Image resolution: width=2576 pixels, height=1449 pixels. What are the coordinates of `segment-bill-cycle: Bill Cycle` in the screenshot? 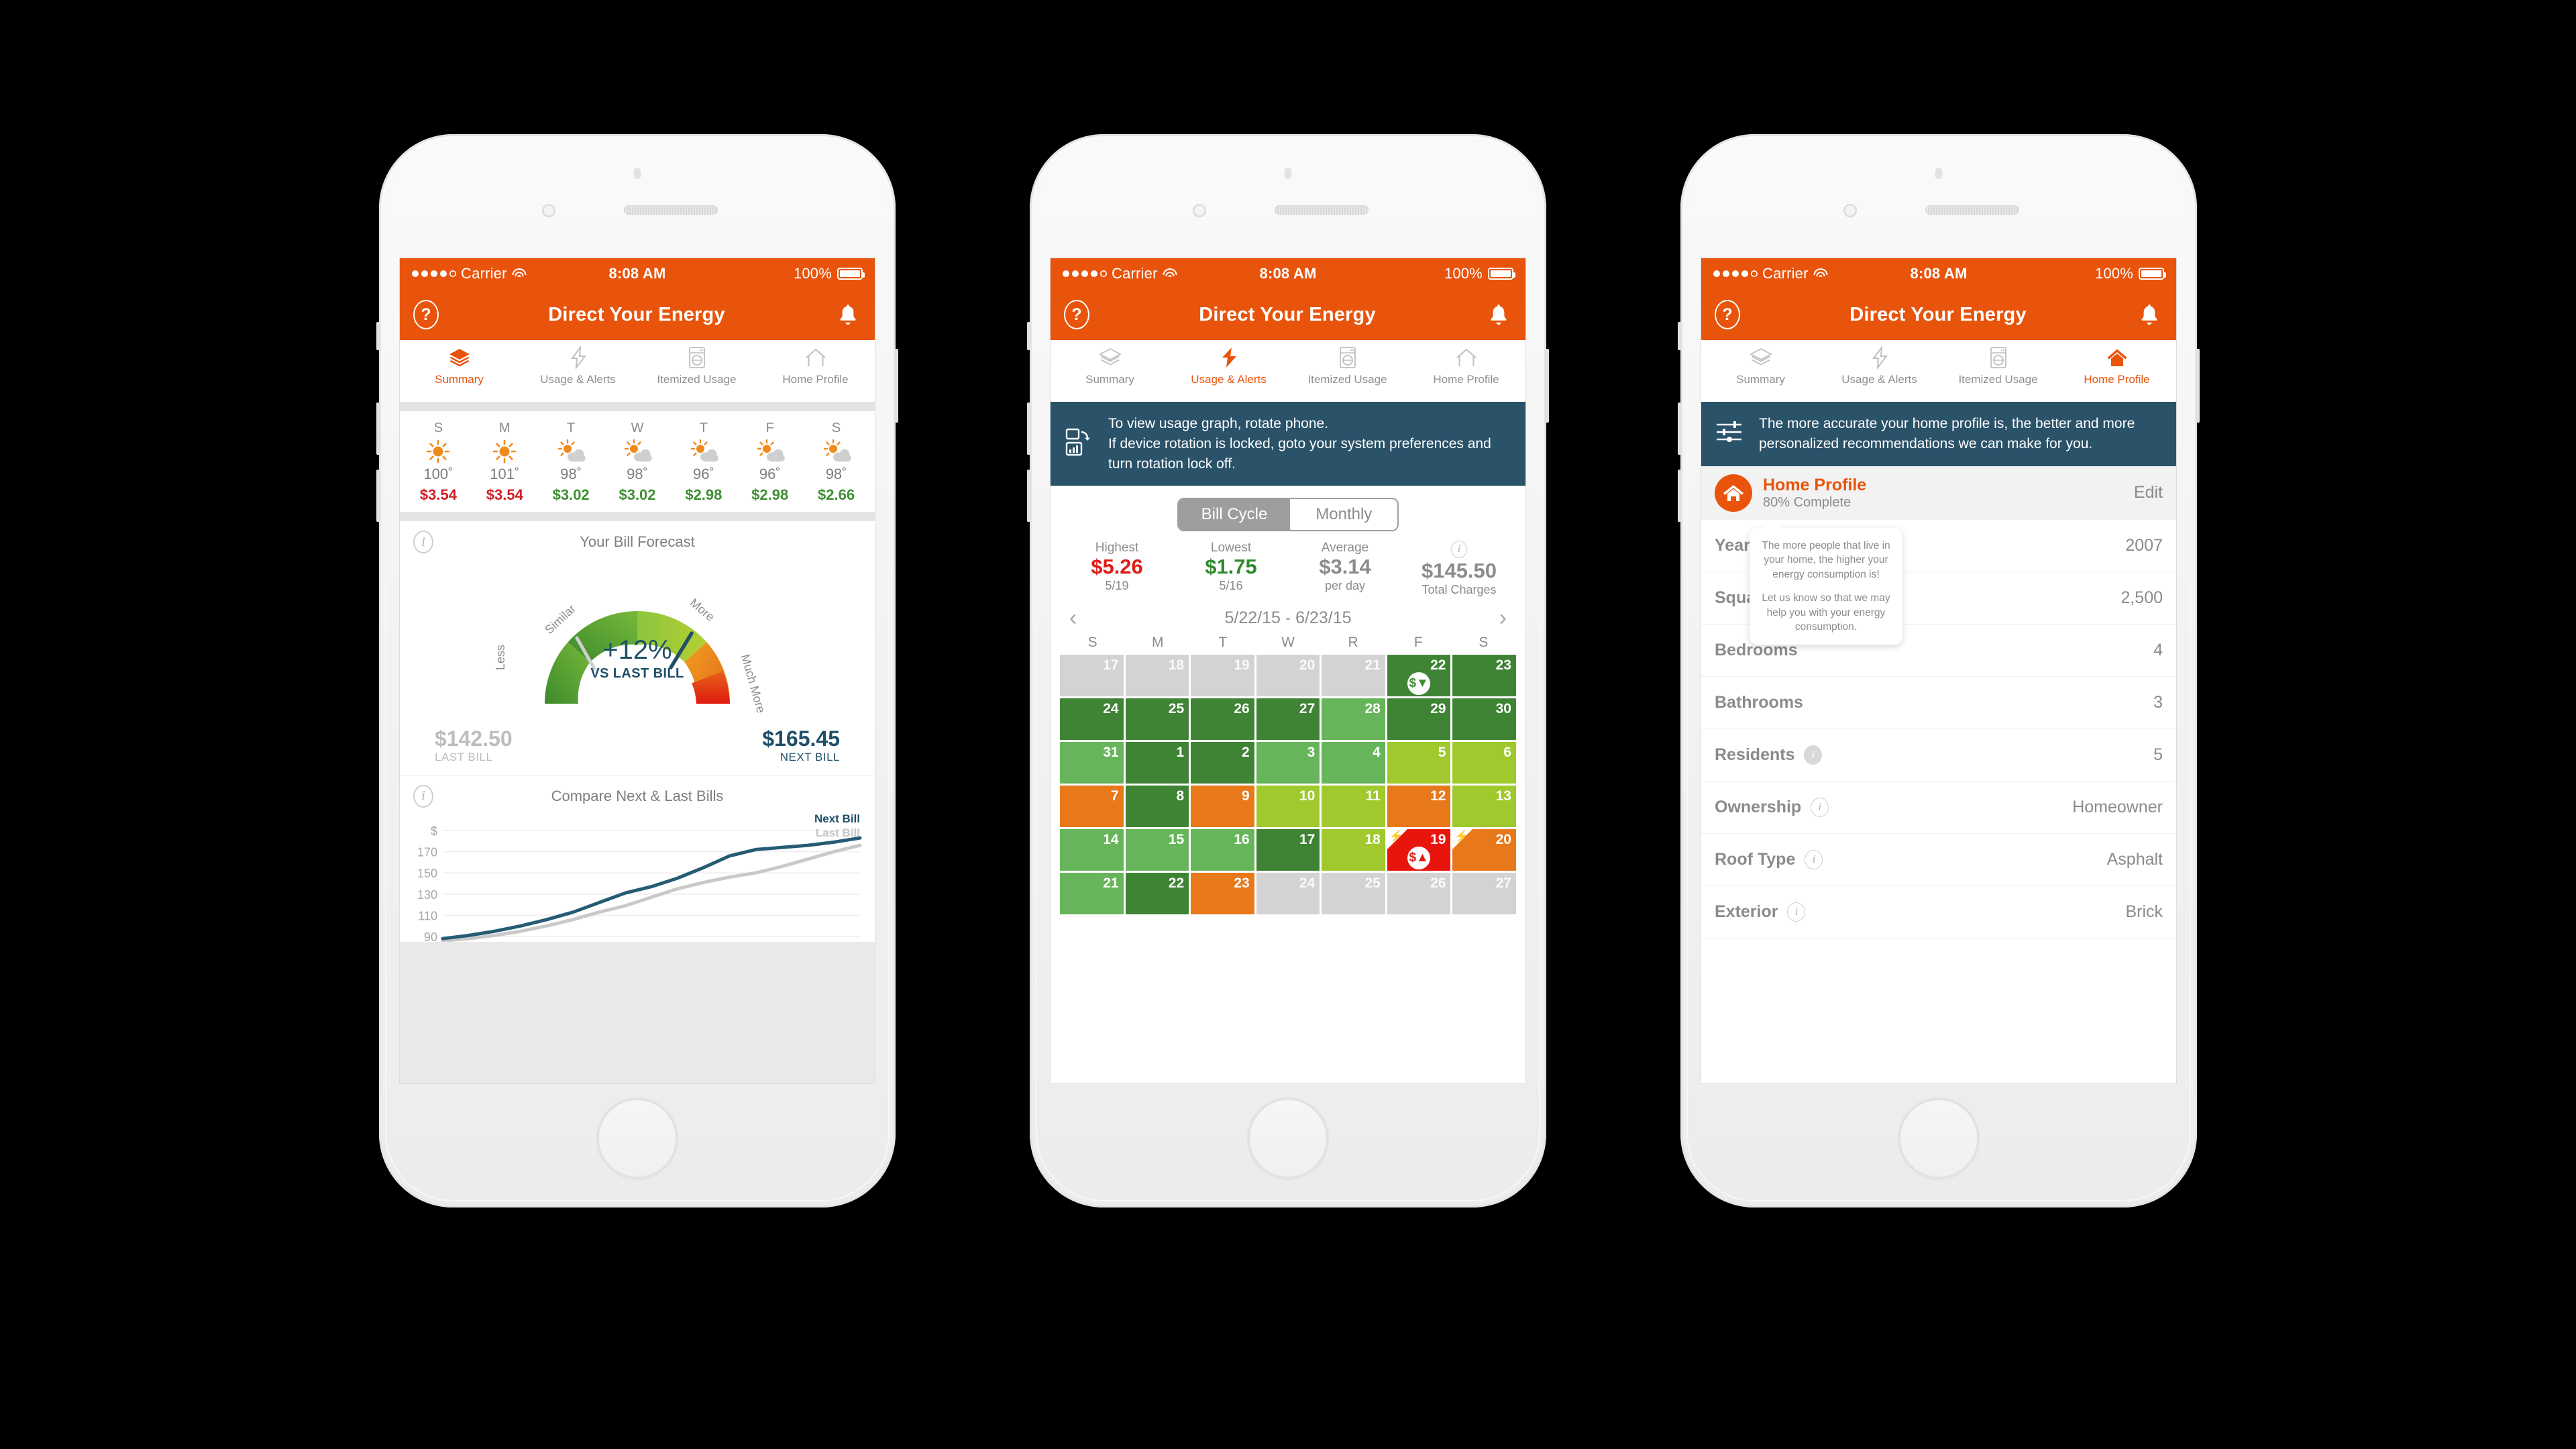 It's located at (1234, 515).